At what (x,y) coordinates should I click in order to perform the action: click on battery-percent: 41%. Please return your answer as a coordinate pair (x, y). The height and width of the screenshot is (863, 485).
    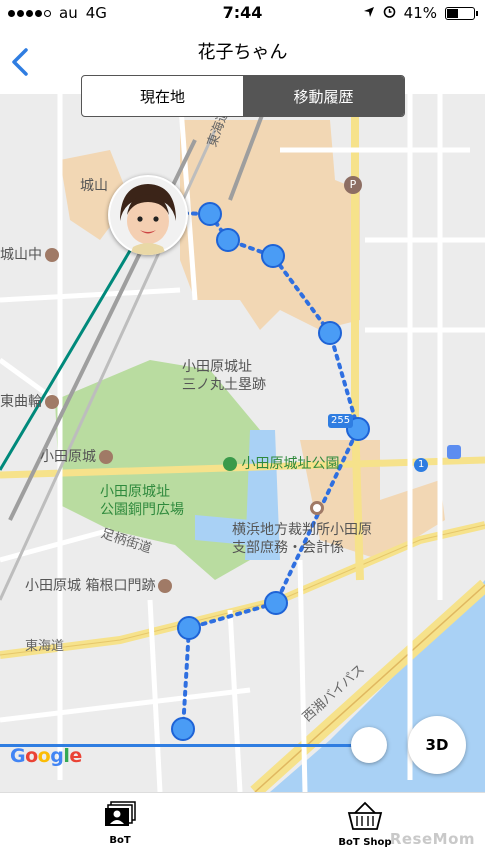
    Looking at the image, I should click on (420, 13).